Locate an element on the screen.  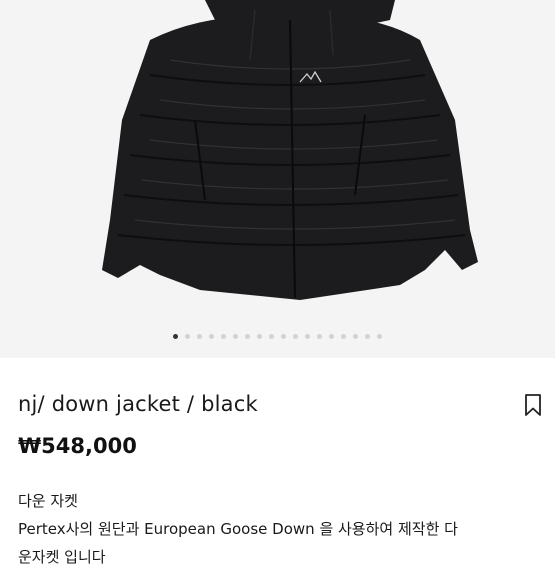
product-title: nj/ down jacket / black is located at coordinates (138, 404).